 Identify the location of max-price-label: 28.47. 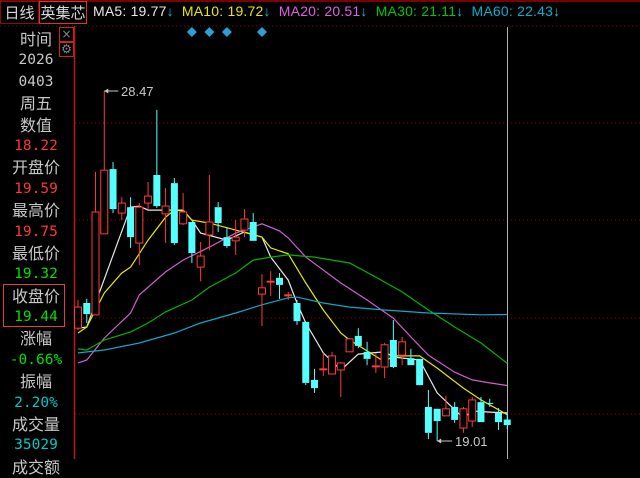
(137, 91).